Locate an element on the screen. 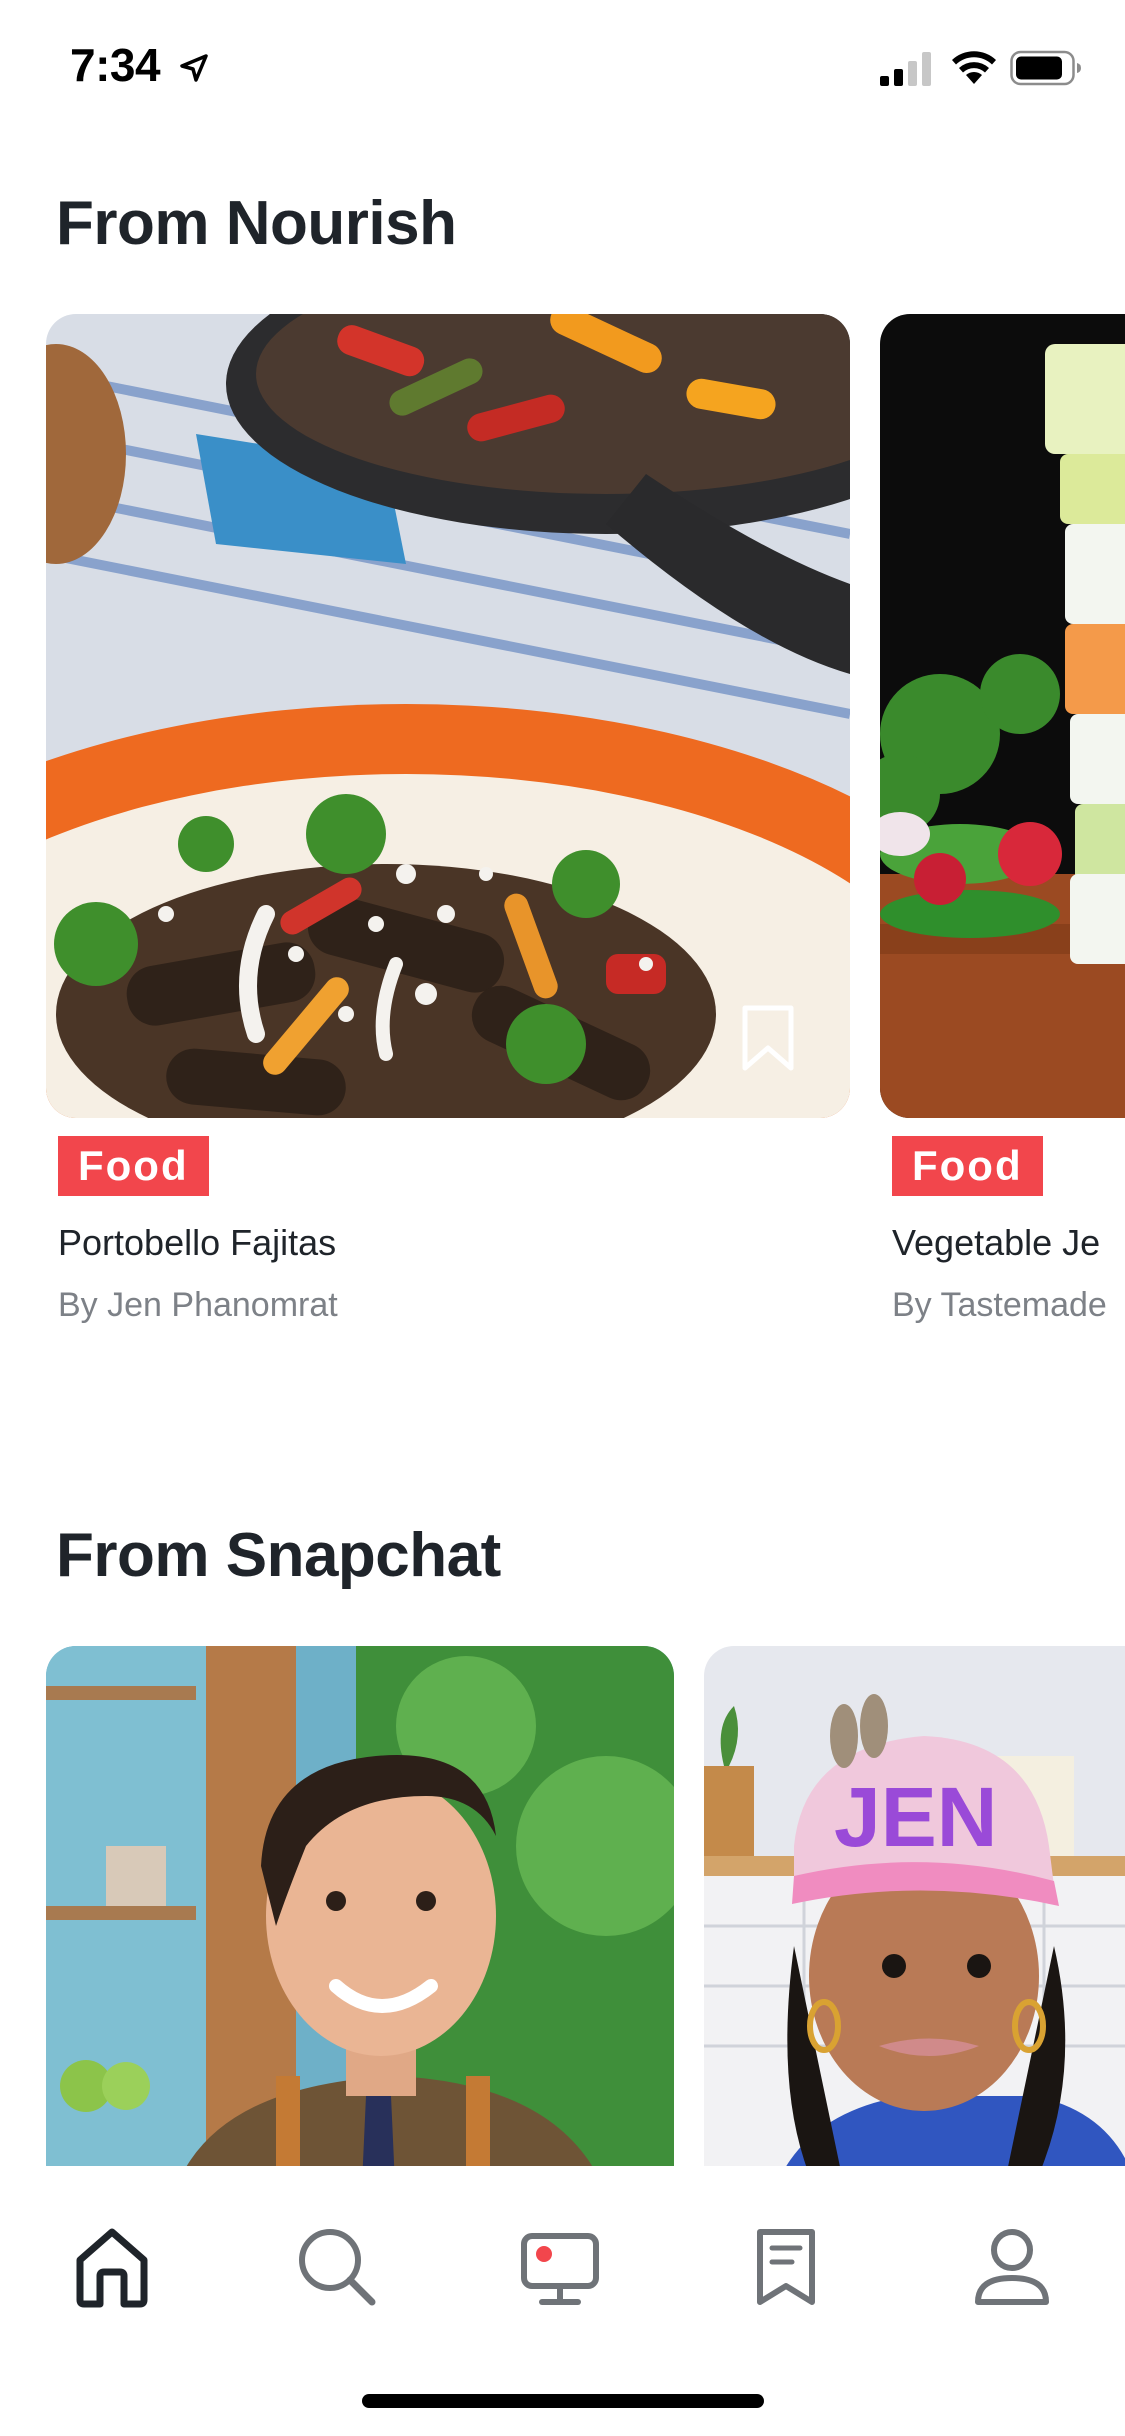  snapchat-card: JEN is located at coordinates (914, 1906).